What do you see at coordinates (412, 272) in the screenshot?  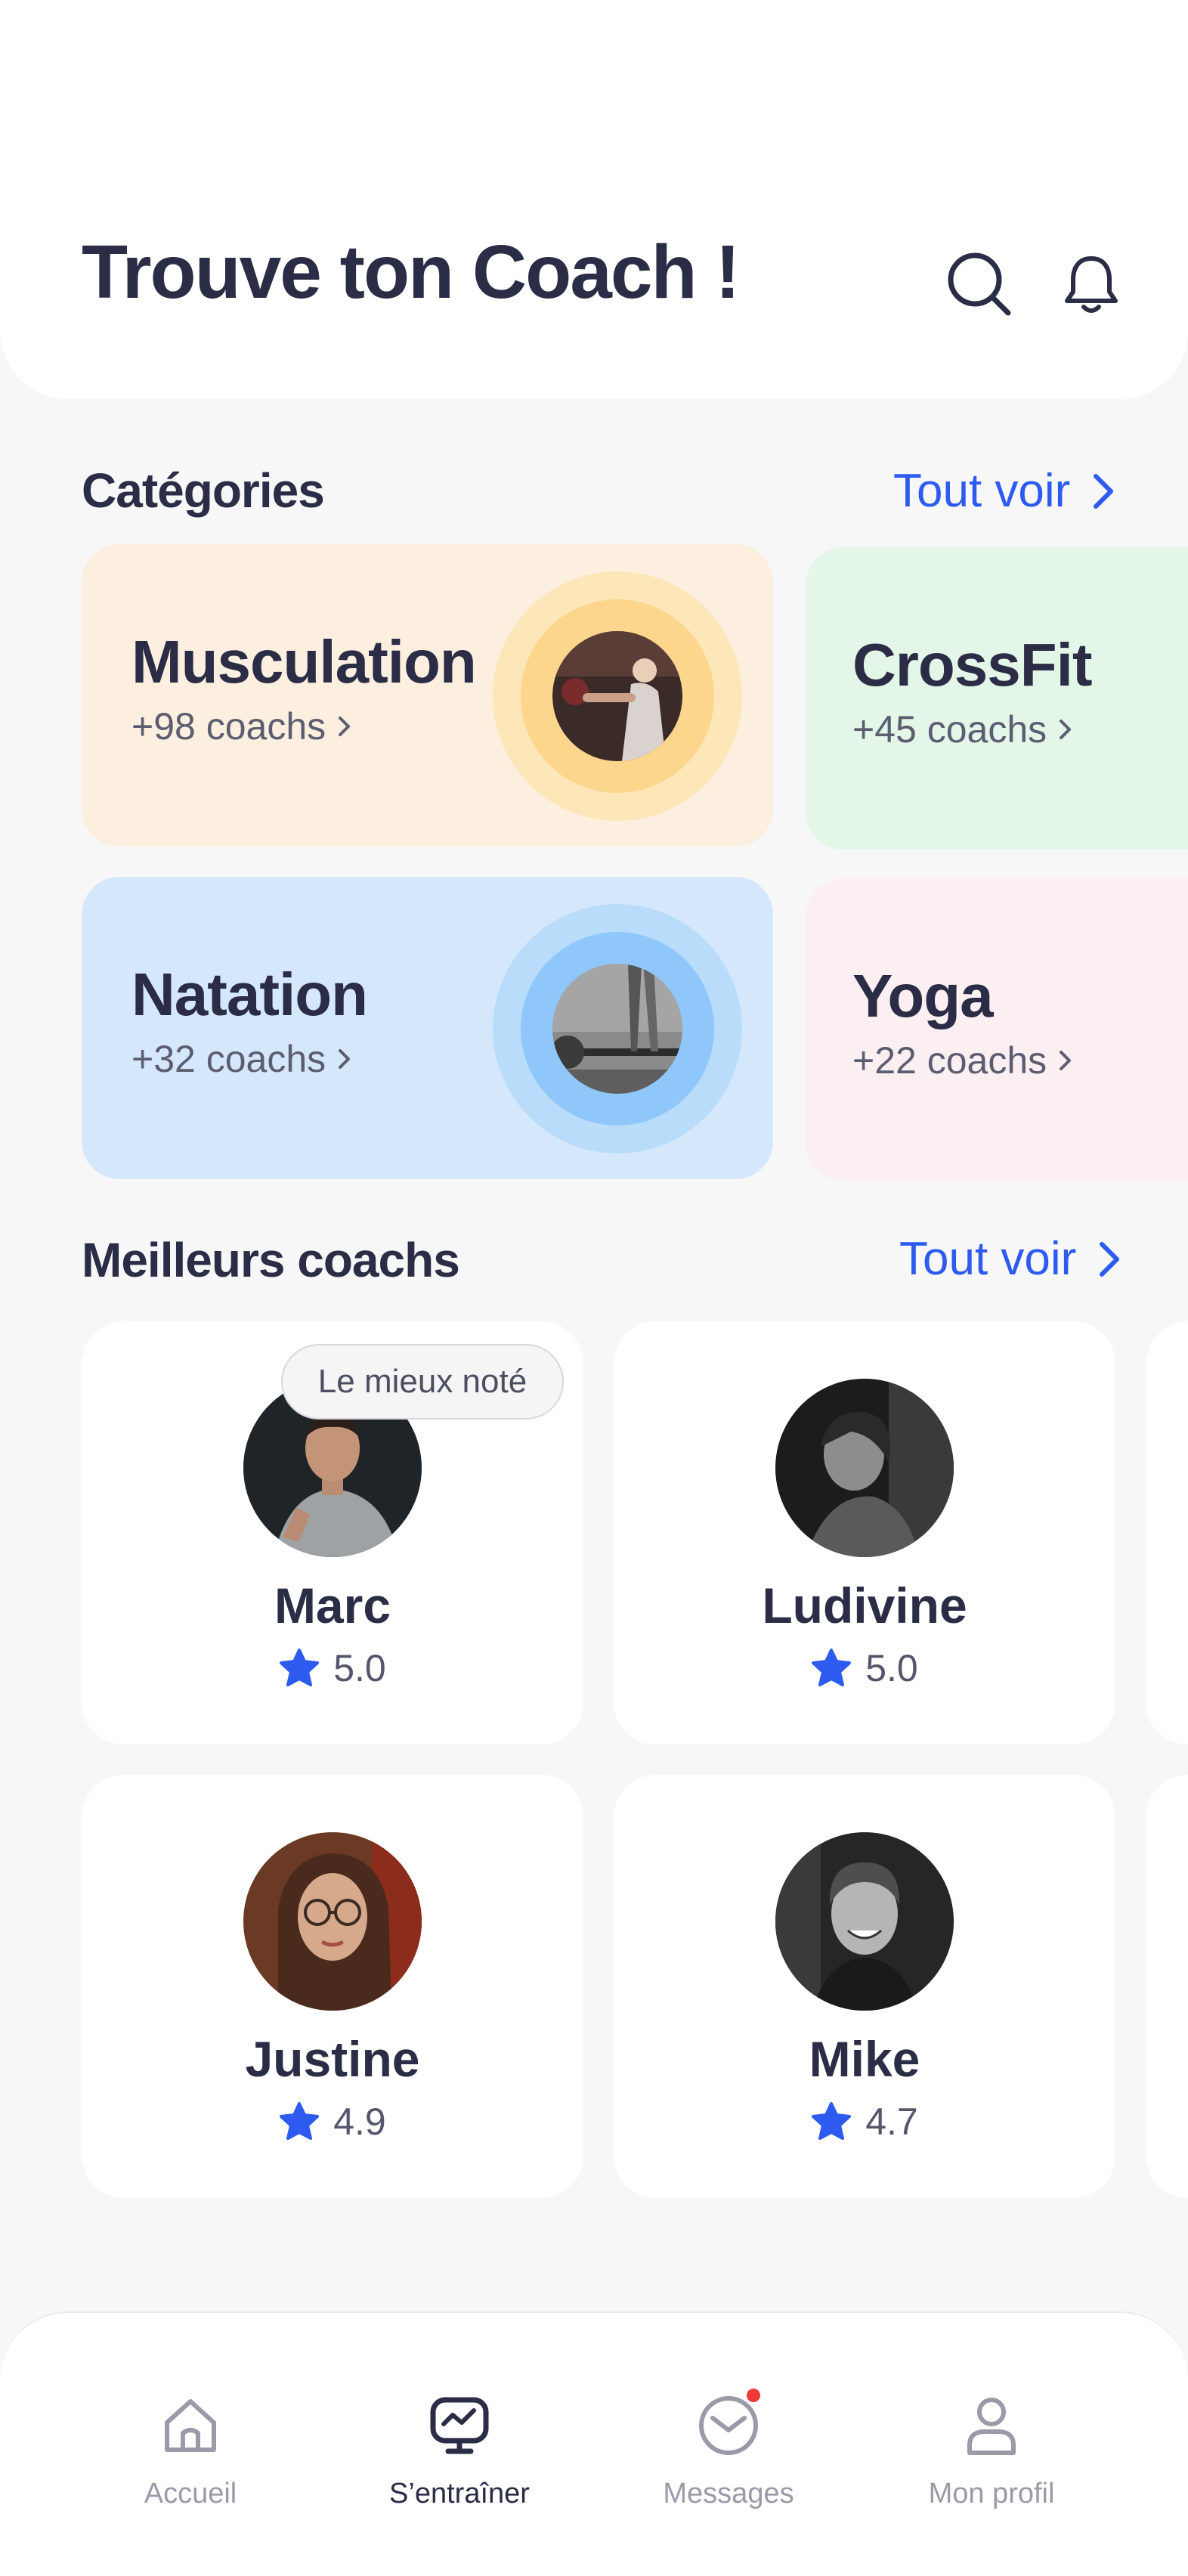 I see `page-title: Trouve ton Coach !` at bounding box center [412, 272].